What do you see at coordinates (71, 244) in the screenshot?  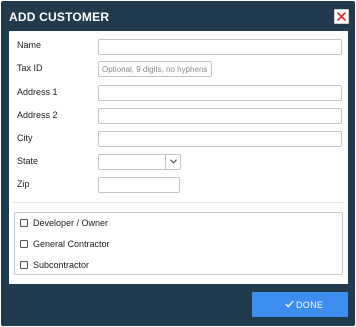 I see `general-contractor-label: General Contractor` at bounding box center [71, 244].